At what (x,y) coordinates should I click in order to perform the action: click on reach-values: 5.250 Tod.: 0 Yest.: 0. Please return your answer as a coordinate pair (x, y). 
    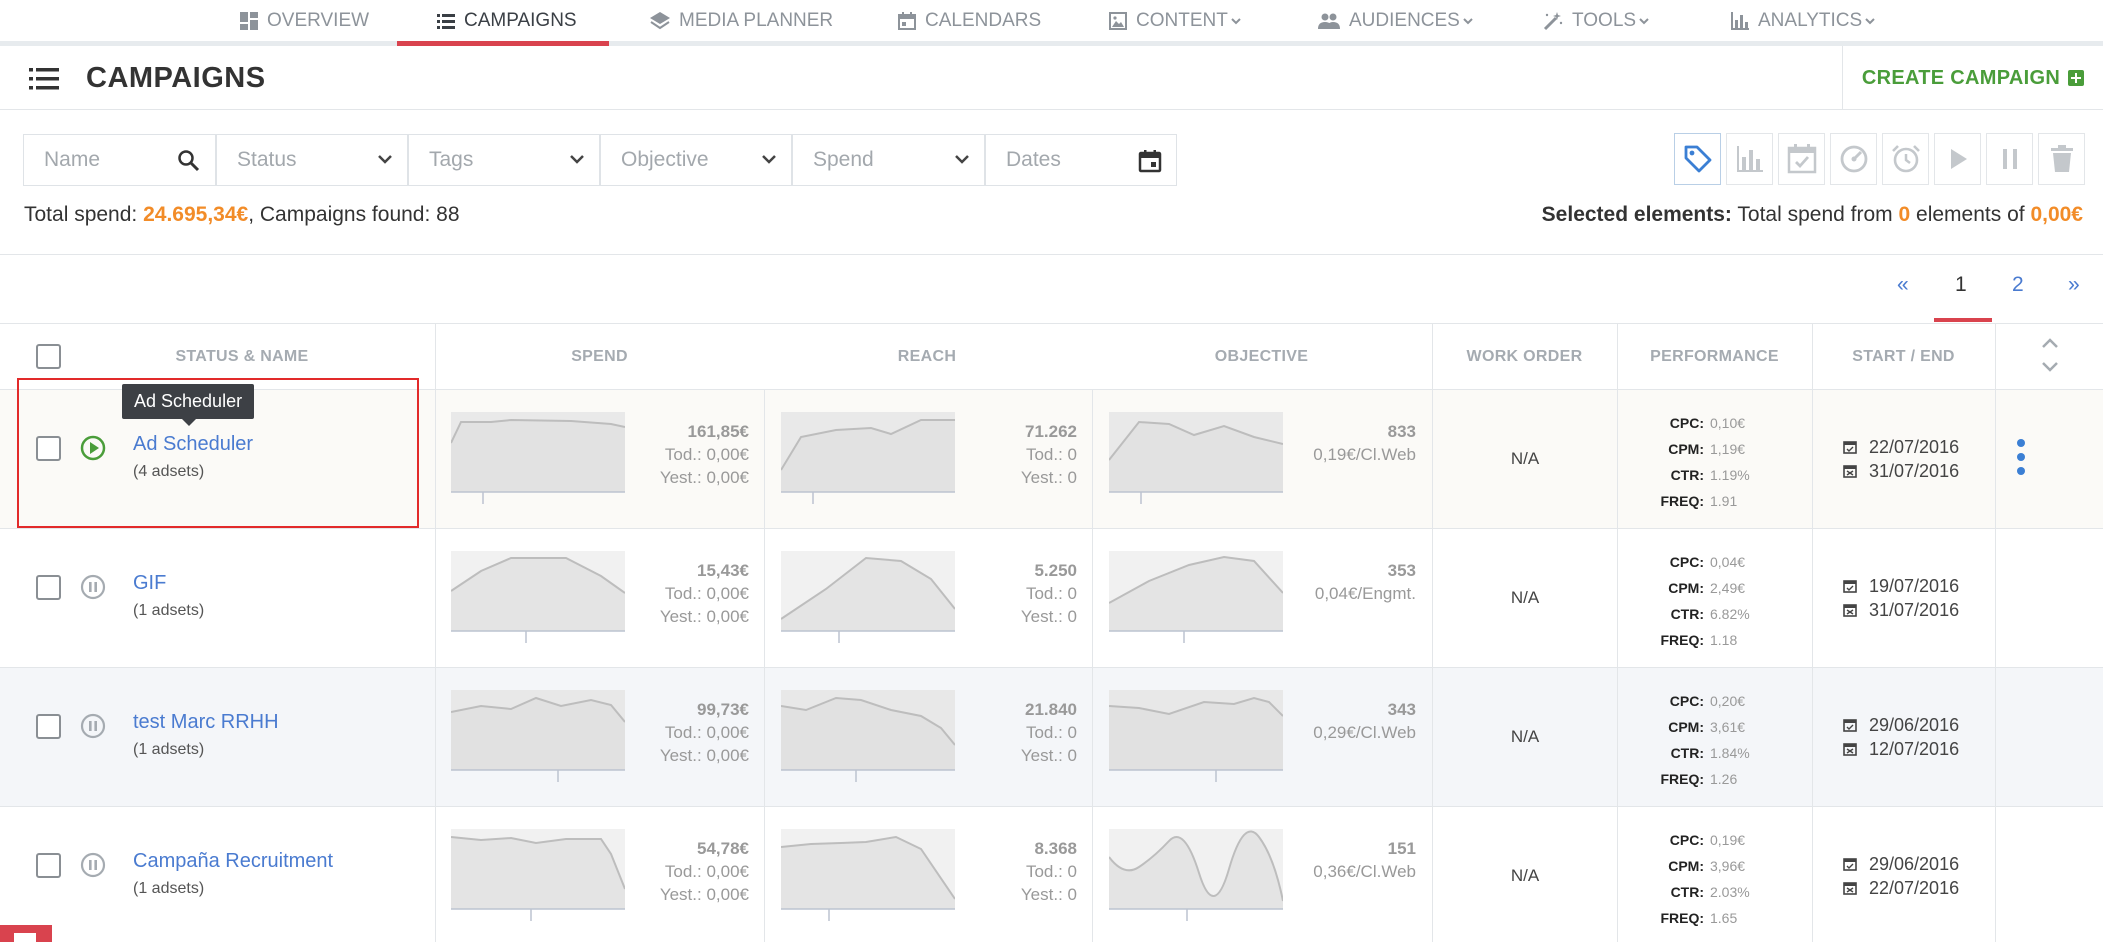
    Looking at the image, I should click on (1049, 593).